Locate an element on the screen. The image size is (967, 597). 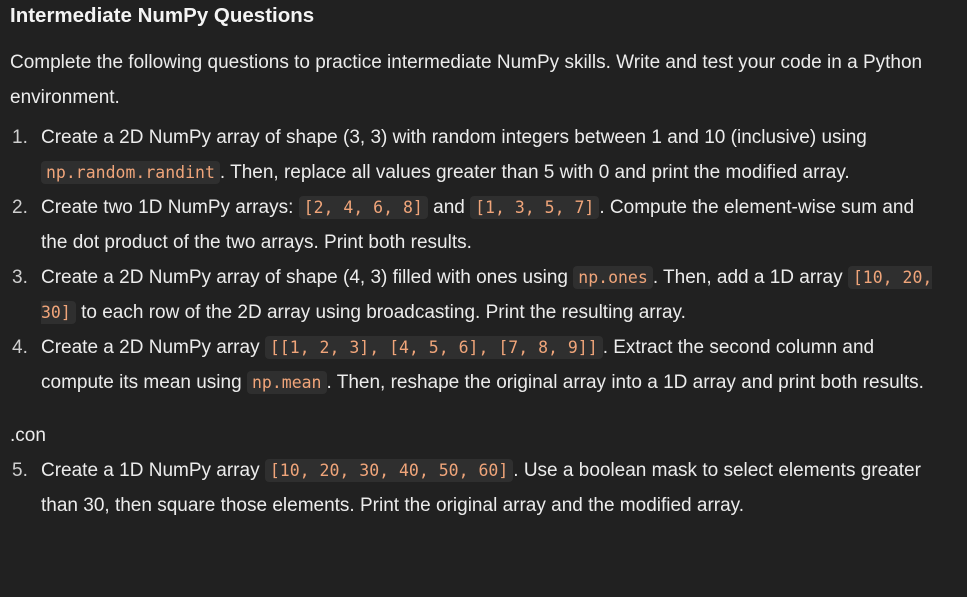
inline-code: [1, 3, 5, 7] is located at coordinates (535, 207).